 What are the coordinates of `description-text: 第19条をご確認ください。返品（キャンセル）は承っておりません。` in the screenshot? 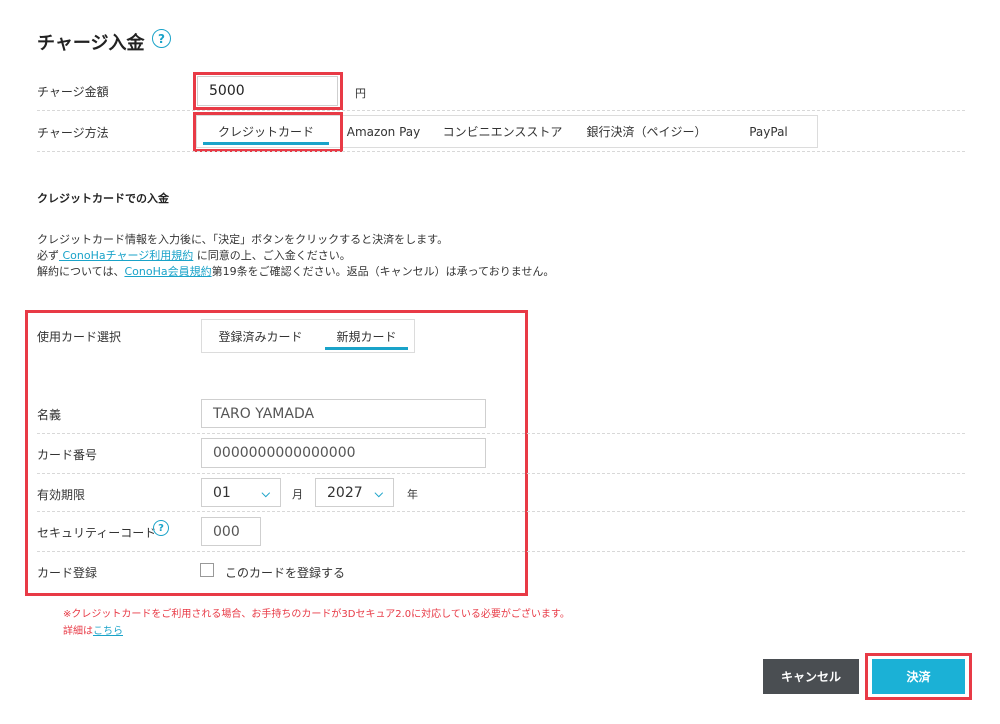 It's located at (383, 271).